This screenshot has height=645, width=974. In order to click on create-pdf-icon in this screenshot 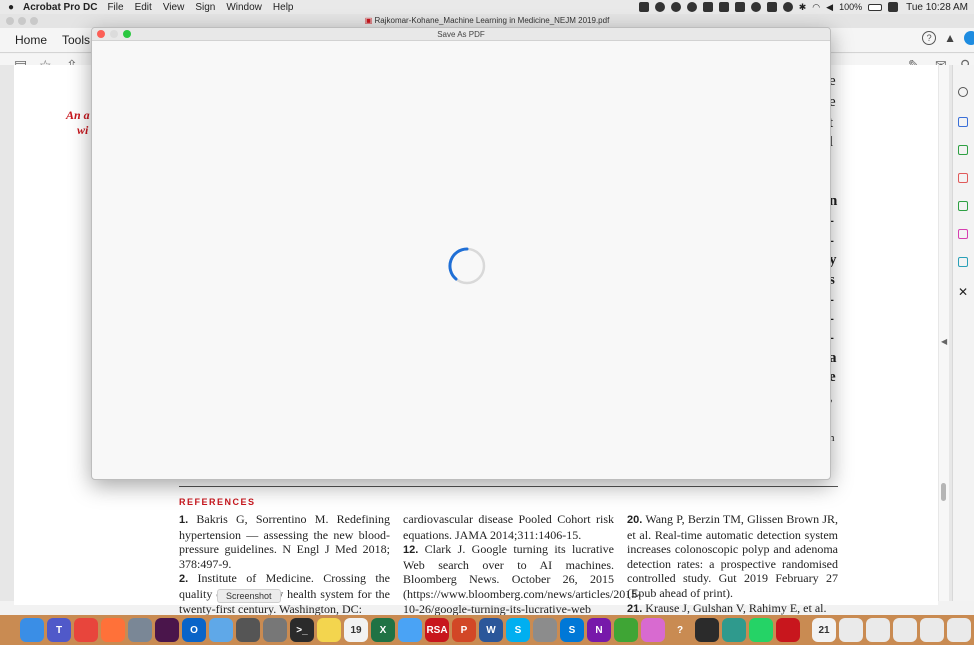, I will do `click(963, 178)`.